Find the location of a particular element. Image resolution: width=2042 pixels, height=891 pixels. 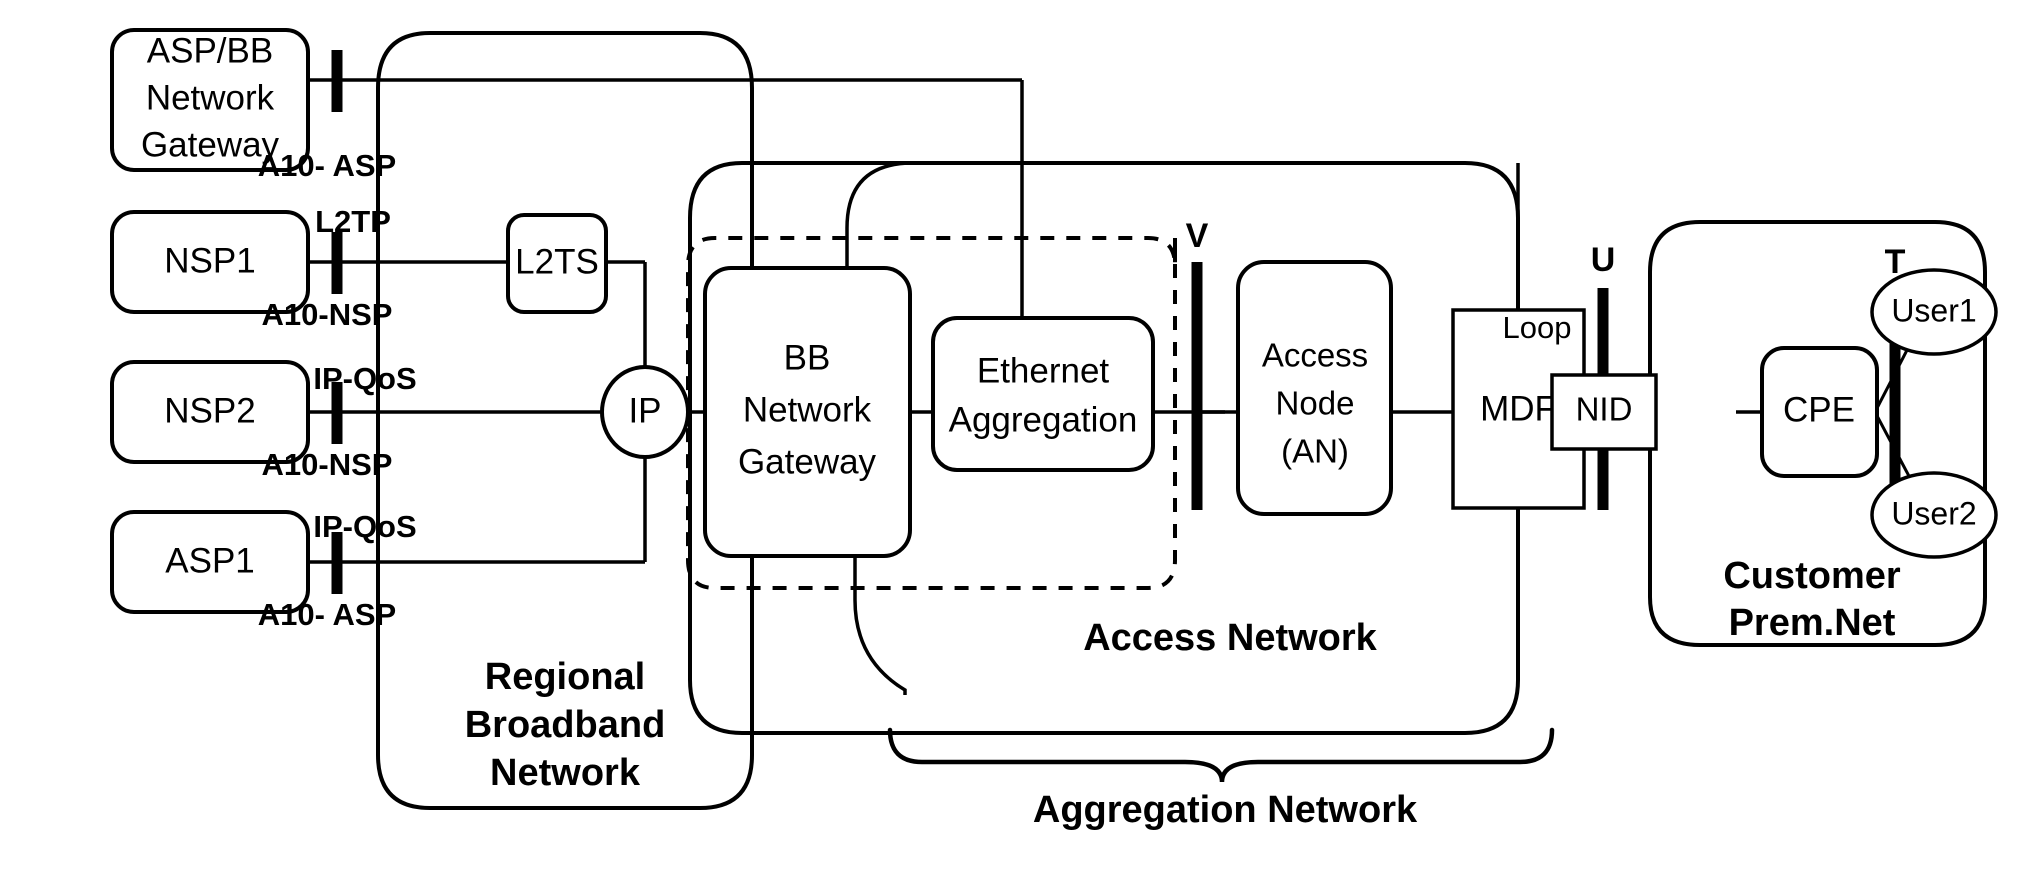

label-u-reference-point: U is located at coordinates (1603, 260).